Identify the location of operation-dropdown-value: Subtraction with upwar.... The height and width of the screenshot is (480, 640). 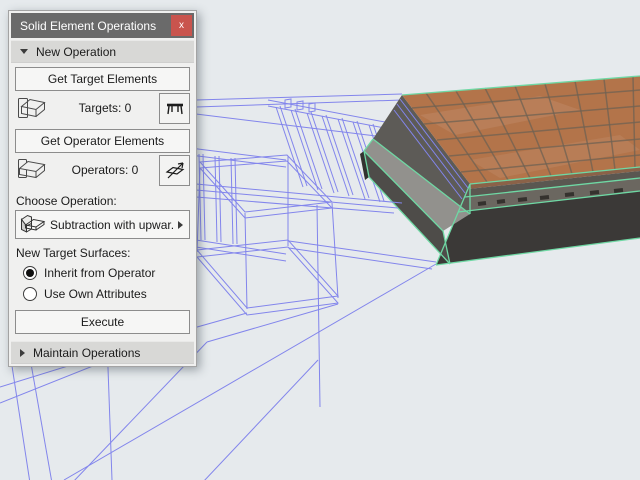
(112, 224).